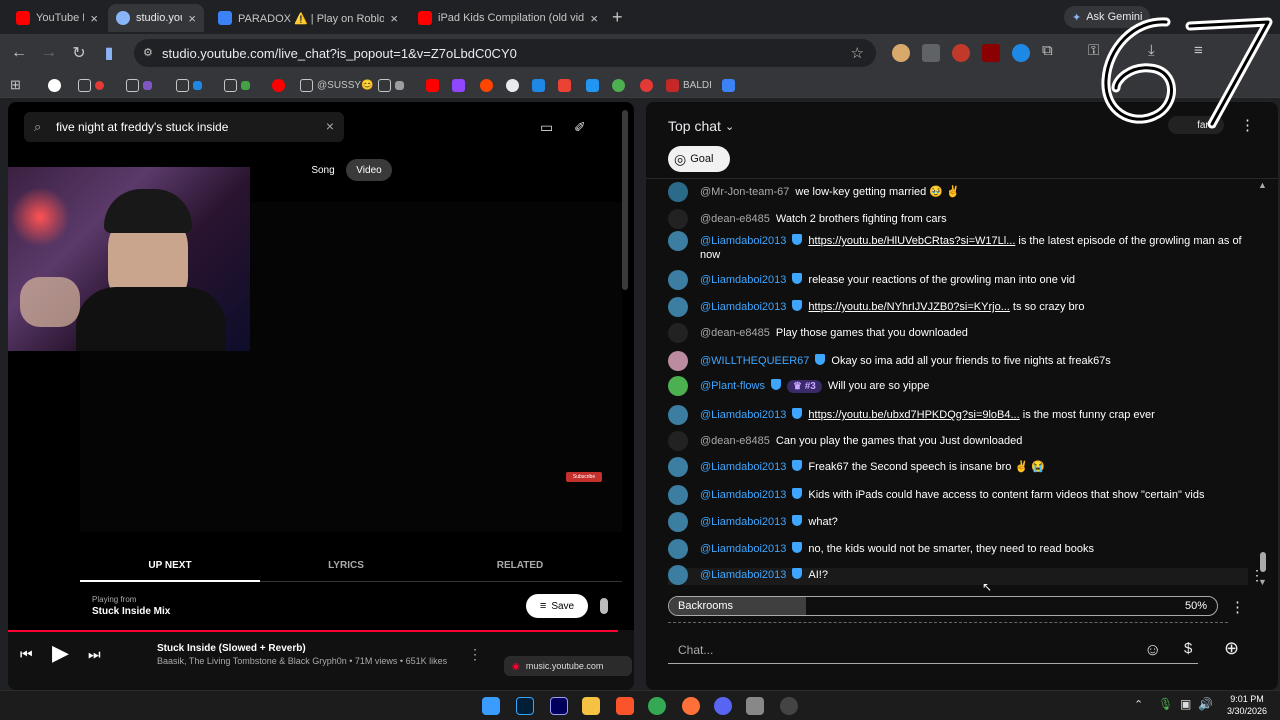  I want to click on scrollbar, so click(625, 200).